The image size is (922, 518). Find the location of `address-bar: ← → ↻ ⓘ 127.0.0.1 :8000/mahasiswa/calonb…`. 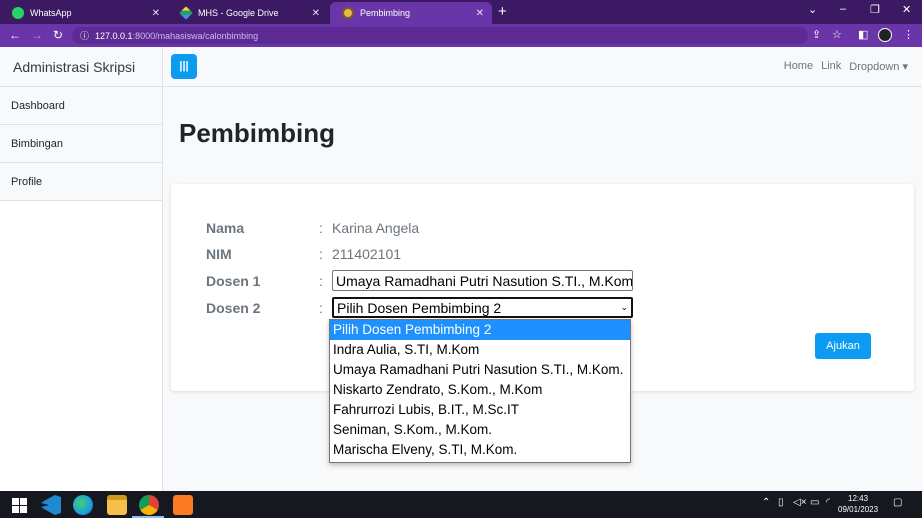

address-bar: ← → ↻ ⓘ 127.0.0.1 :8000/mahasiswa/calonb… is located at coordinates (461, 35).